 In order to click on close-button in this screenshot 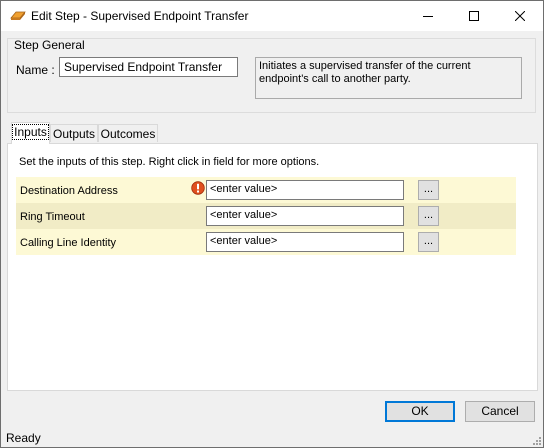, I will do `click(520, 16)`.